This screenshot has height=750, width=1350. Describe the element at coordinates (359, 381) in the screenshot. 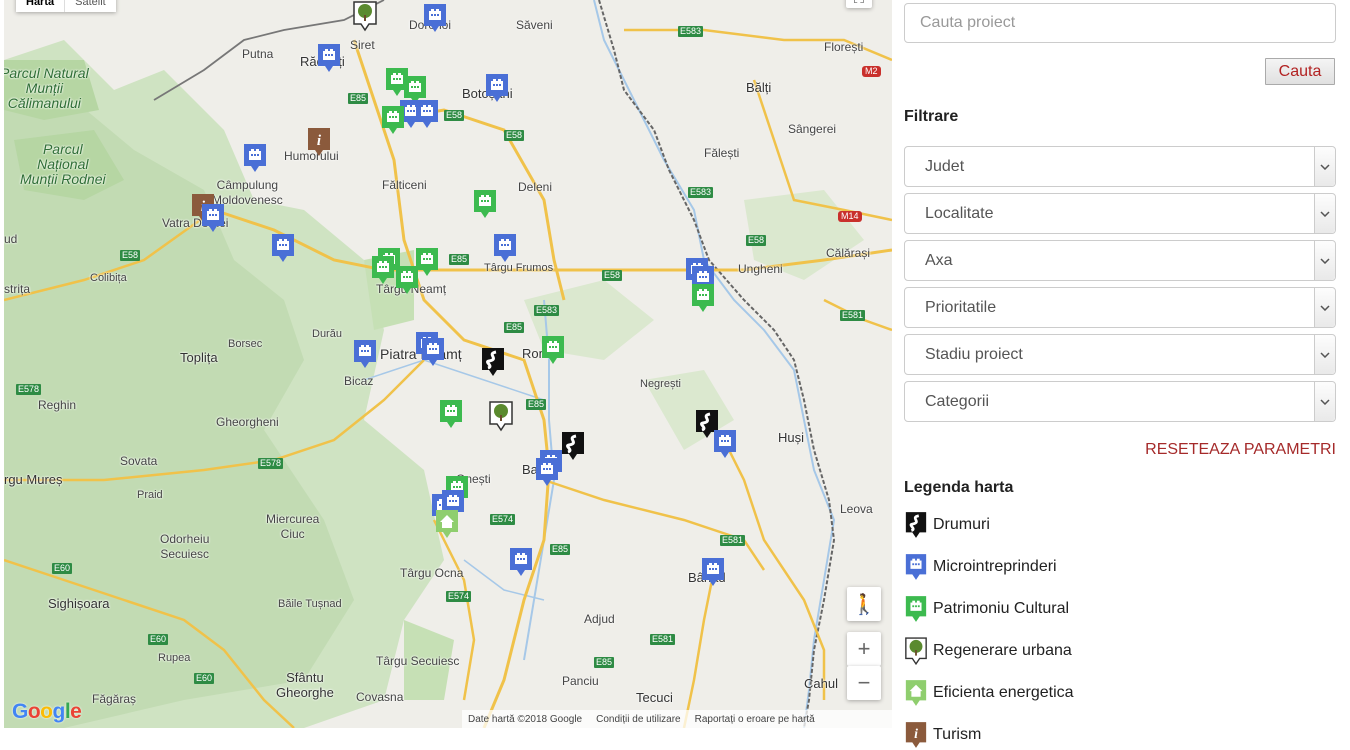

I see `place-bicaz: Bicaz` at that location.